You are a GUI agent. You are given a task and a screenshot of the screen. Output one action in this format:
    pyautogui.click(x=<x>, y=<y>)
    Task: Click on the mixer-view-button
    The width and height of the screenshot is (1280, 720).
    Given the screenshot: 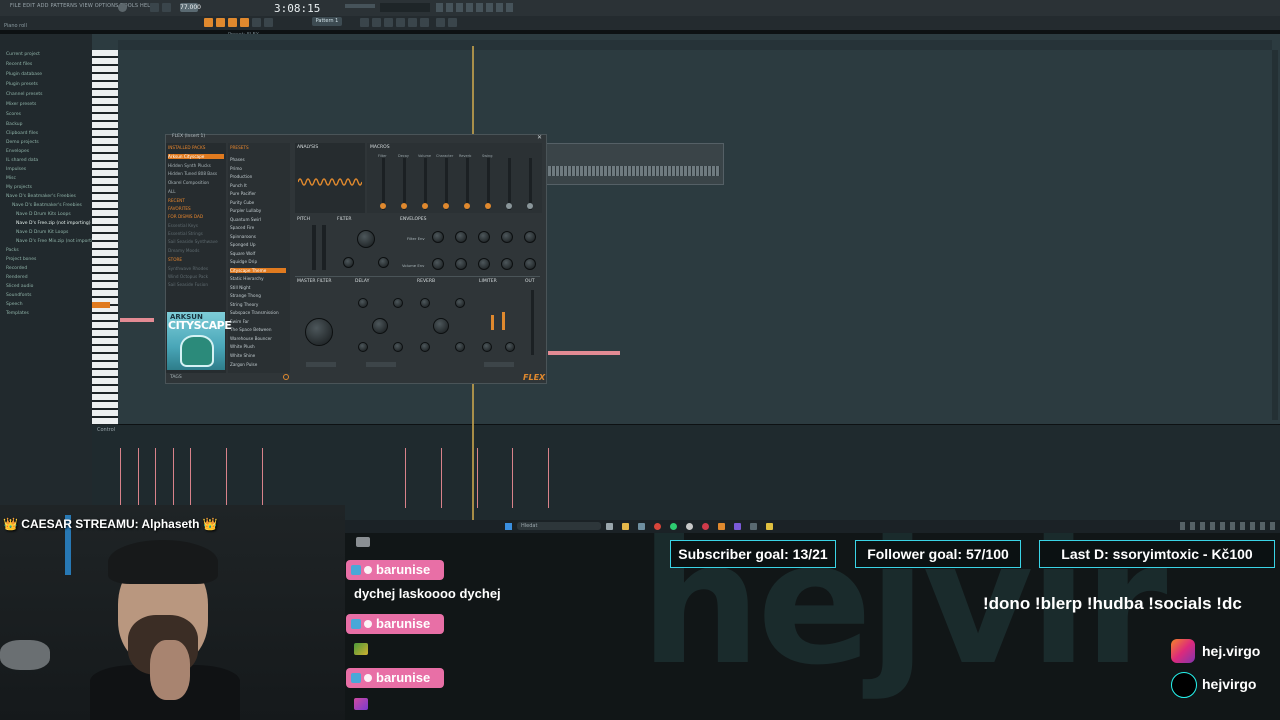 What is the action you would take?
    pyautogui.click(x=400, y=22)
    